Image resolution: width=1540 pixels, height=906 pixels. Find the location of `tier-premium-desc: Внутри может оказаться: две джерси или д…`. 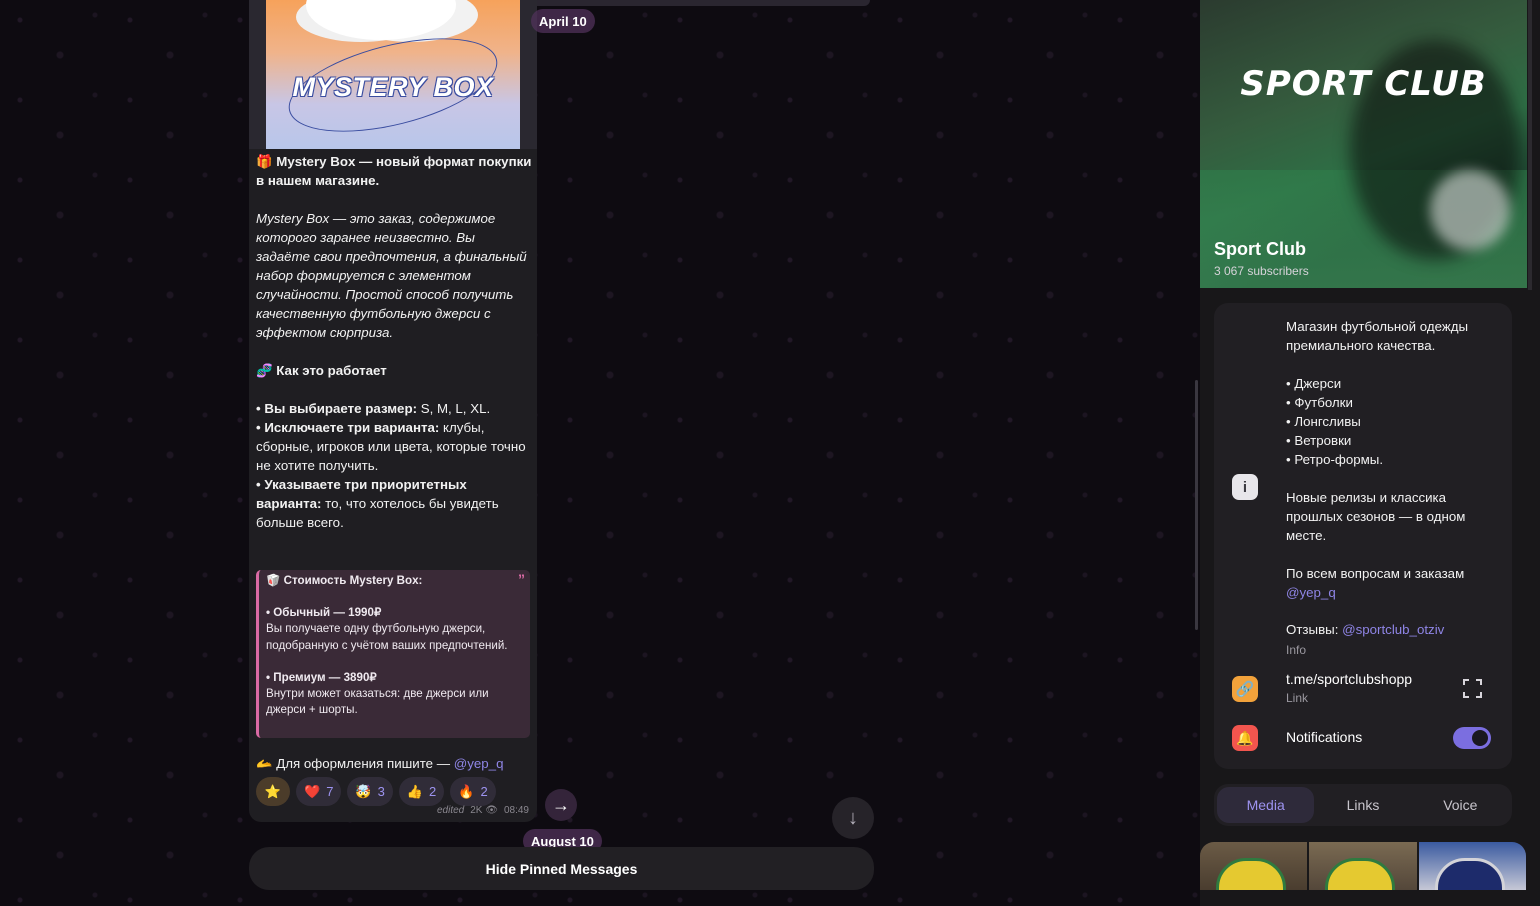

tier-premium-desc: Внутри может оказаться: две джерси или д… is located at coordinates (377, 702).